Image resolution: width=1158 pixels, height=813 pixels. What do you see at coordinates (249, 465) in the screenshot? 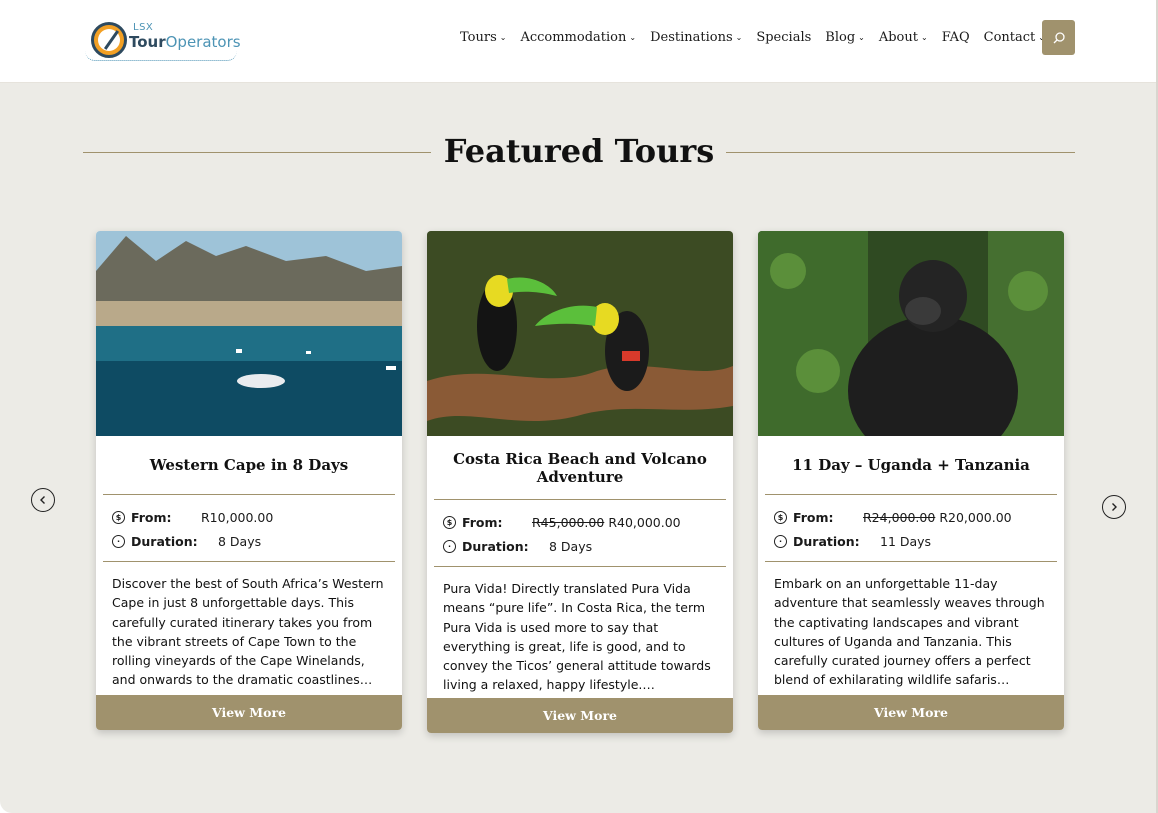
I see `tour-title: Western Cape in 8 Days` at bounding box center [249, 465].